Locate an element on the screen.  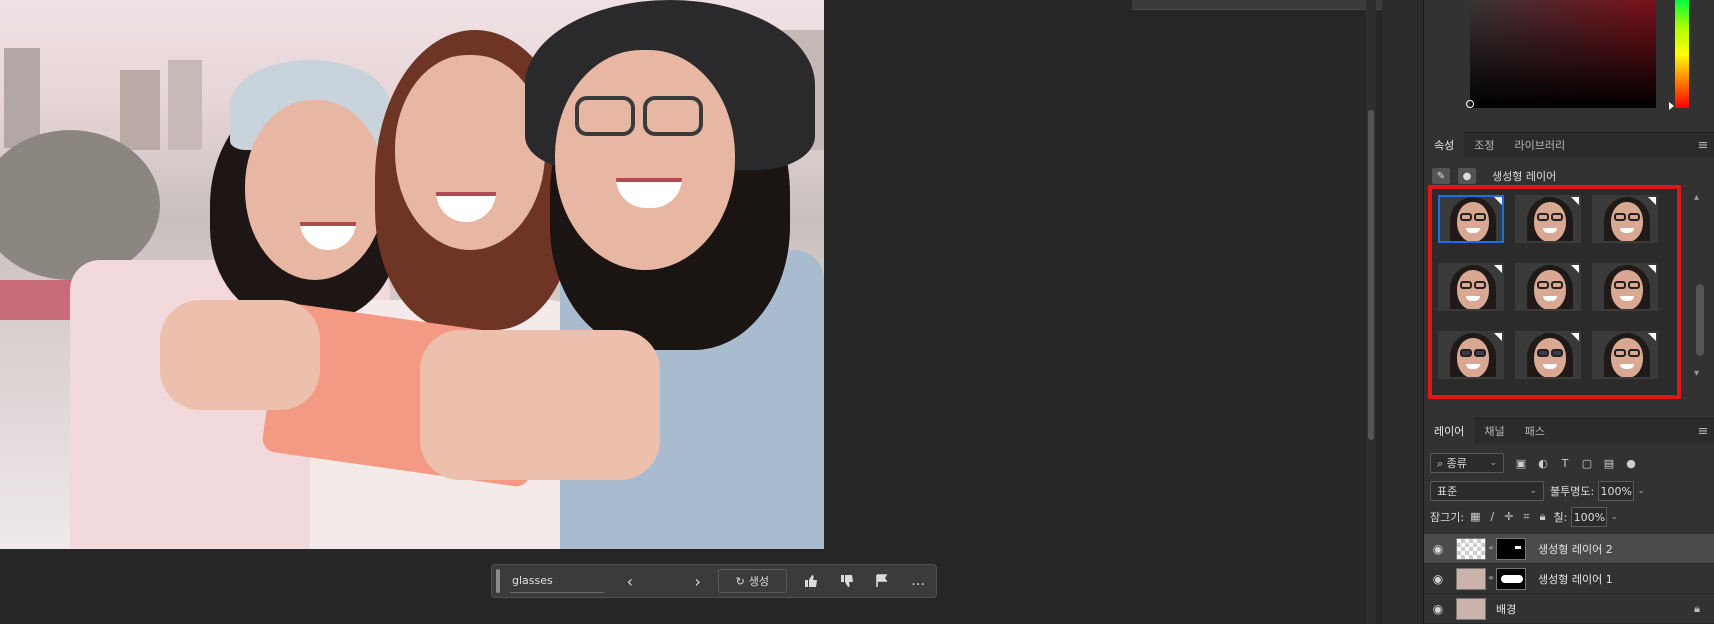
tab-layers: 레이어 is located at coordinates (1449, 431).